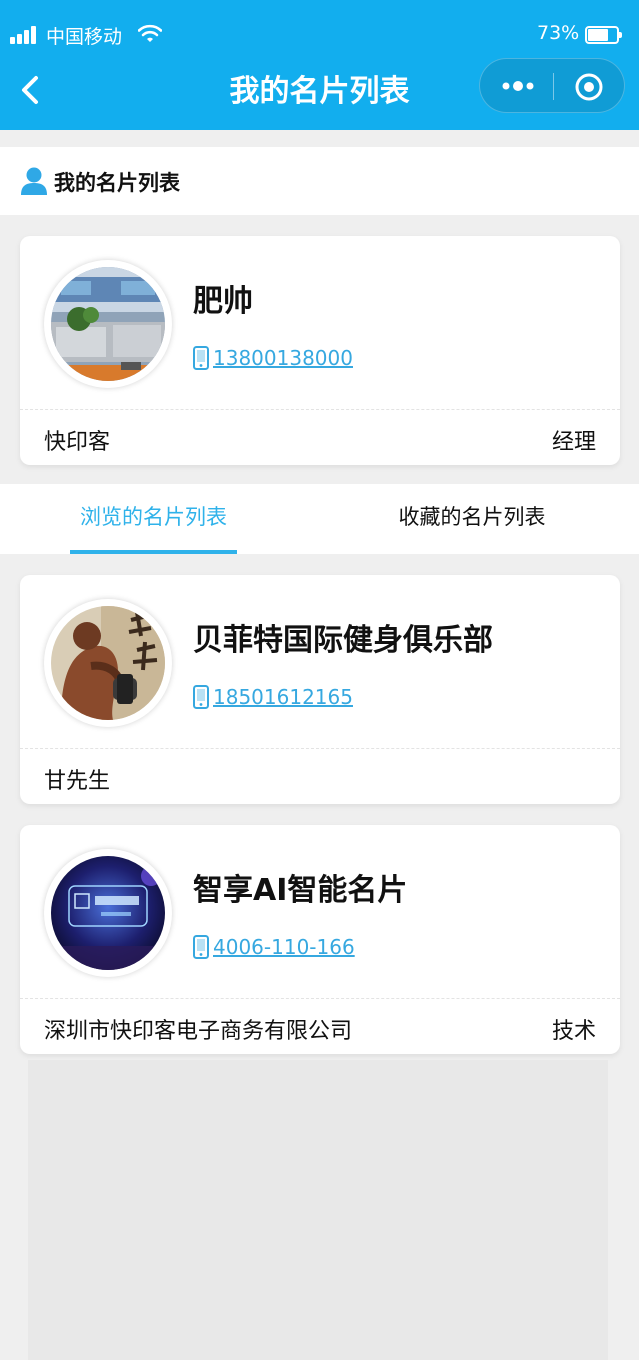 The height and width of the screenshot is (1360, 639). What do you see at coordinates (223, 301) in the screenshot?
I see `card-name: 肥帅` at bounding box center [223, 301].